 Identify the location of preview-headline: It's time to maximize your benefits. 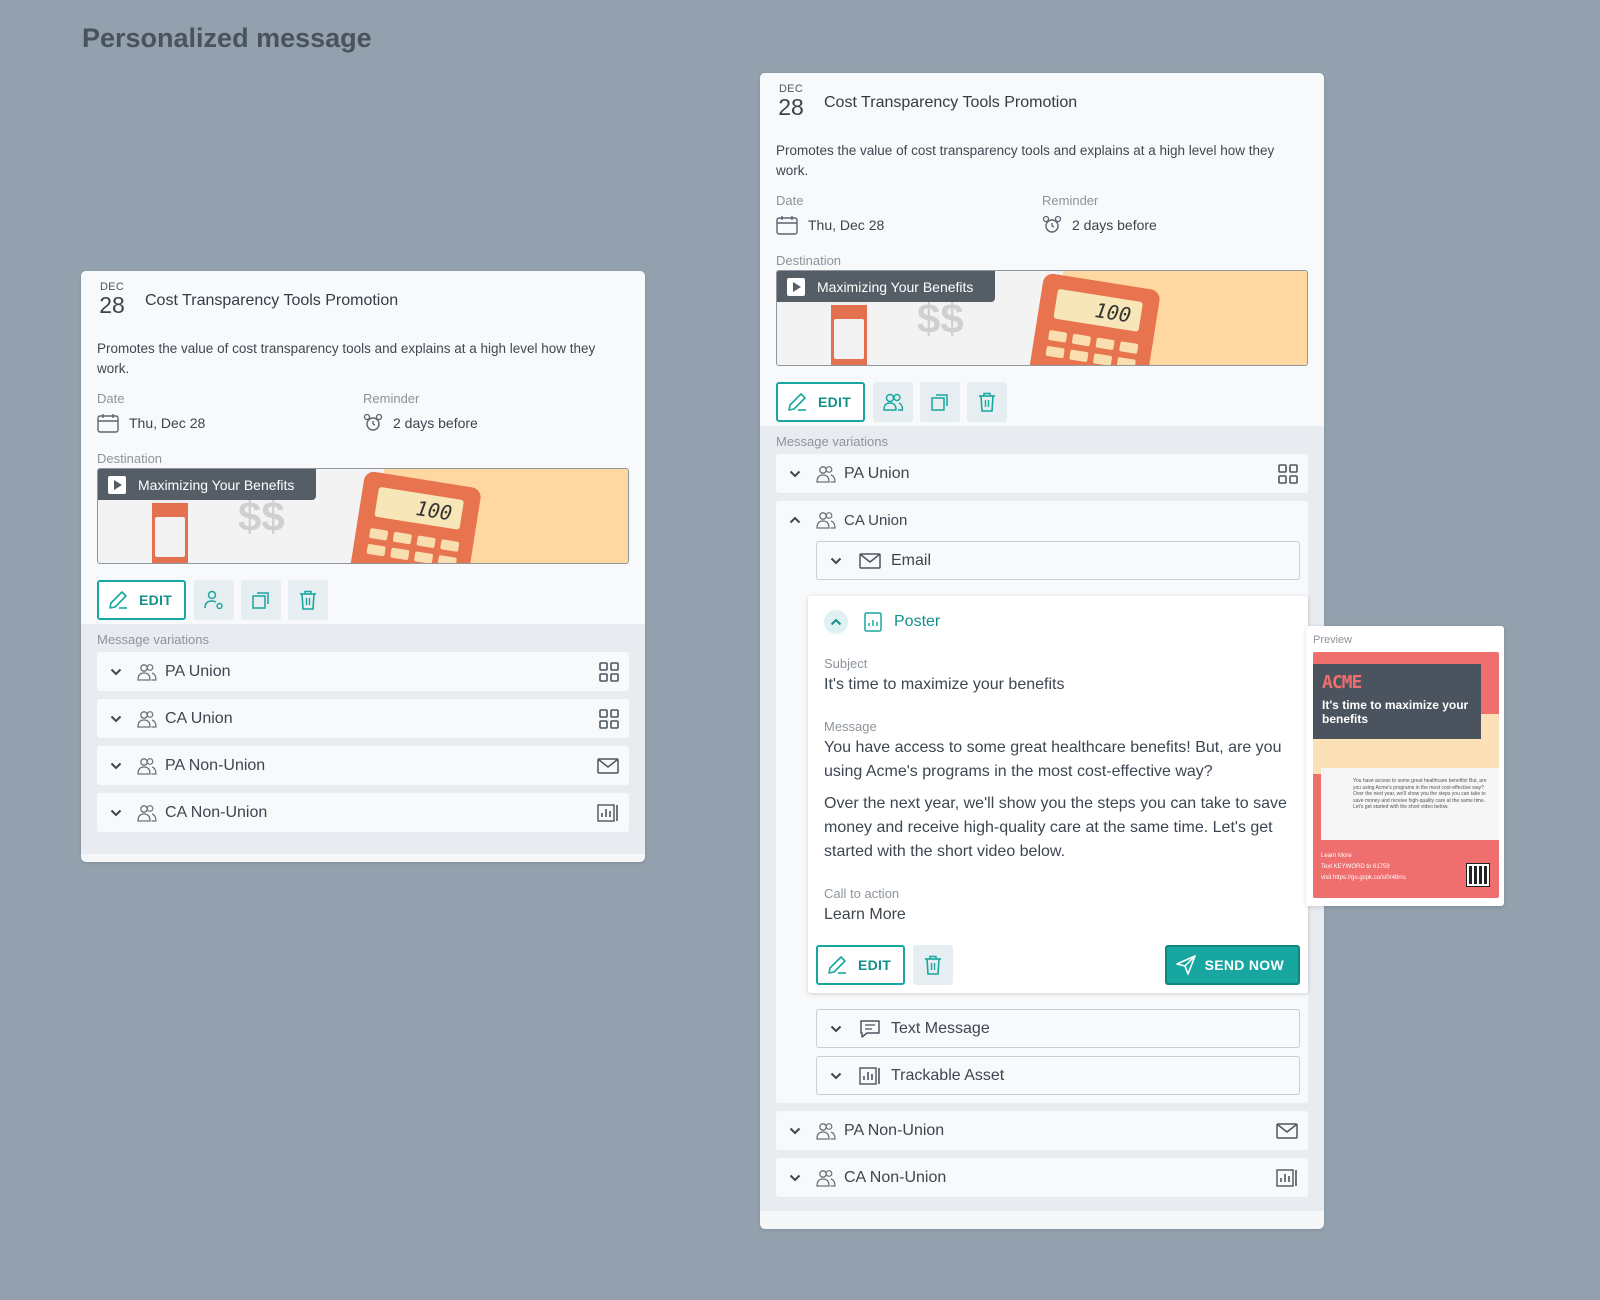
(1395, 712).